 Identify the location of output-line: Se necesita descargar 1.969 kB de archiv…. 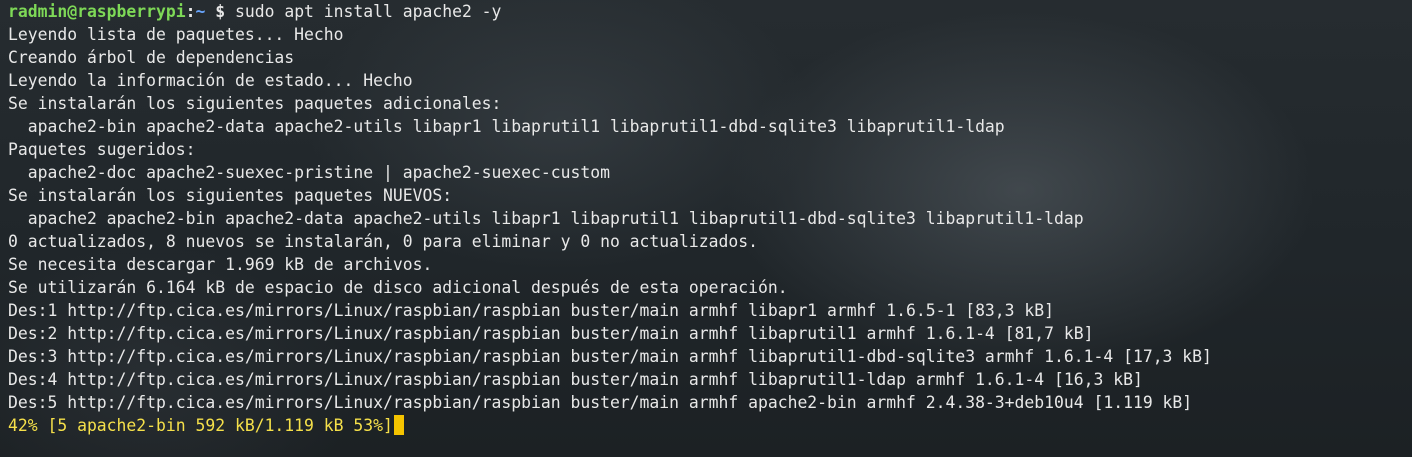
(220, 264).